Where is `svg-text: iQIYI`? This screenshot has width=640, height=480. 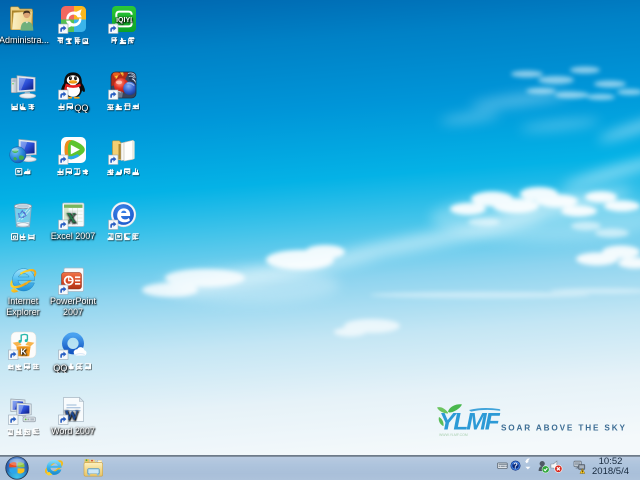 svg-text: iQIYI is located at coordinates (124, 20).